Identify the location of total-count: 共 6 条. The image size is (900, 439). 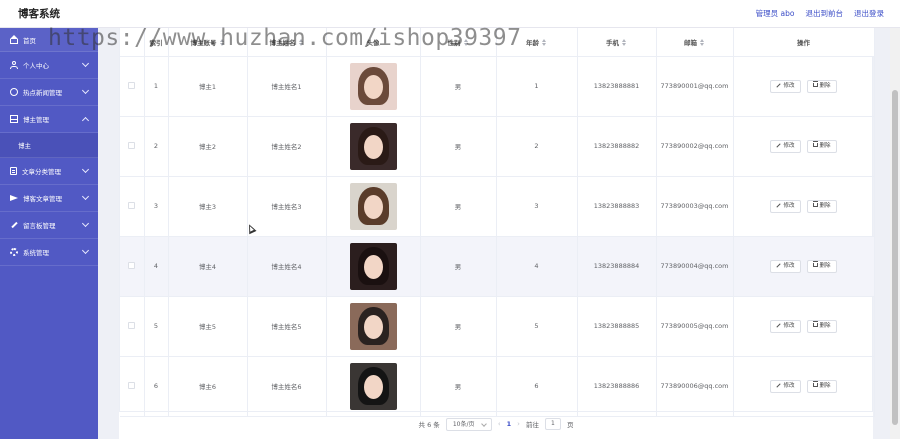
(429, 425).